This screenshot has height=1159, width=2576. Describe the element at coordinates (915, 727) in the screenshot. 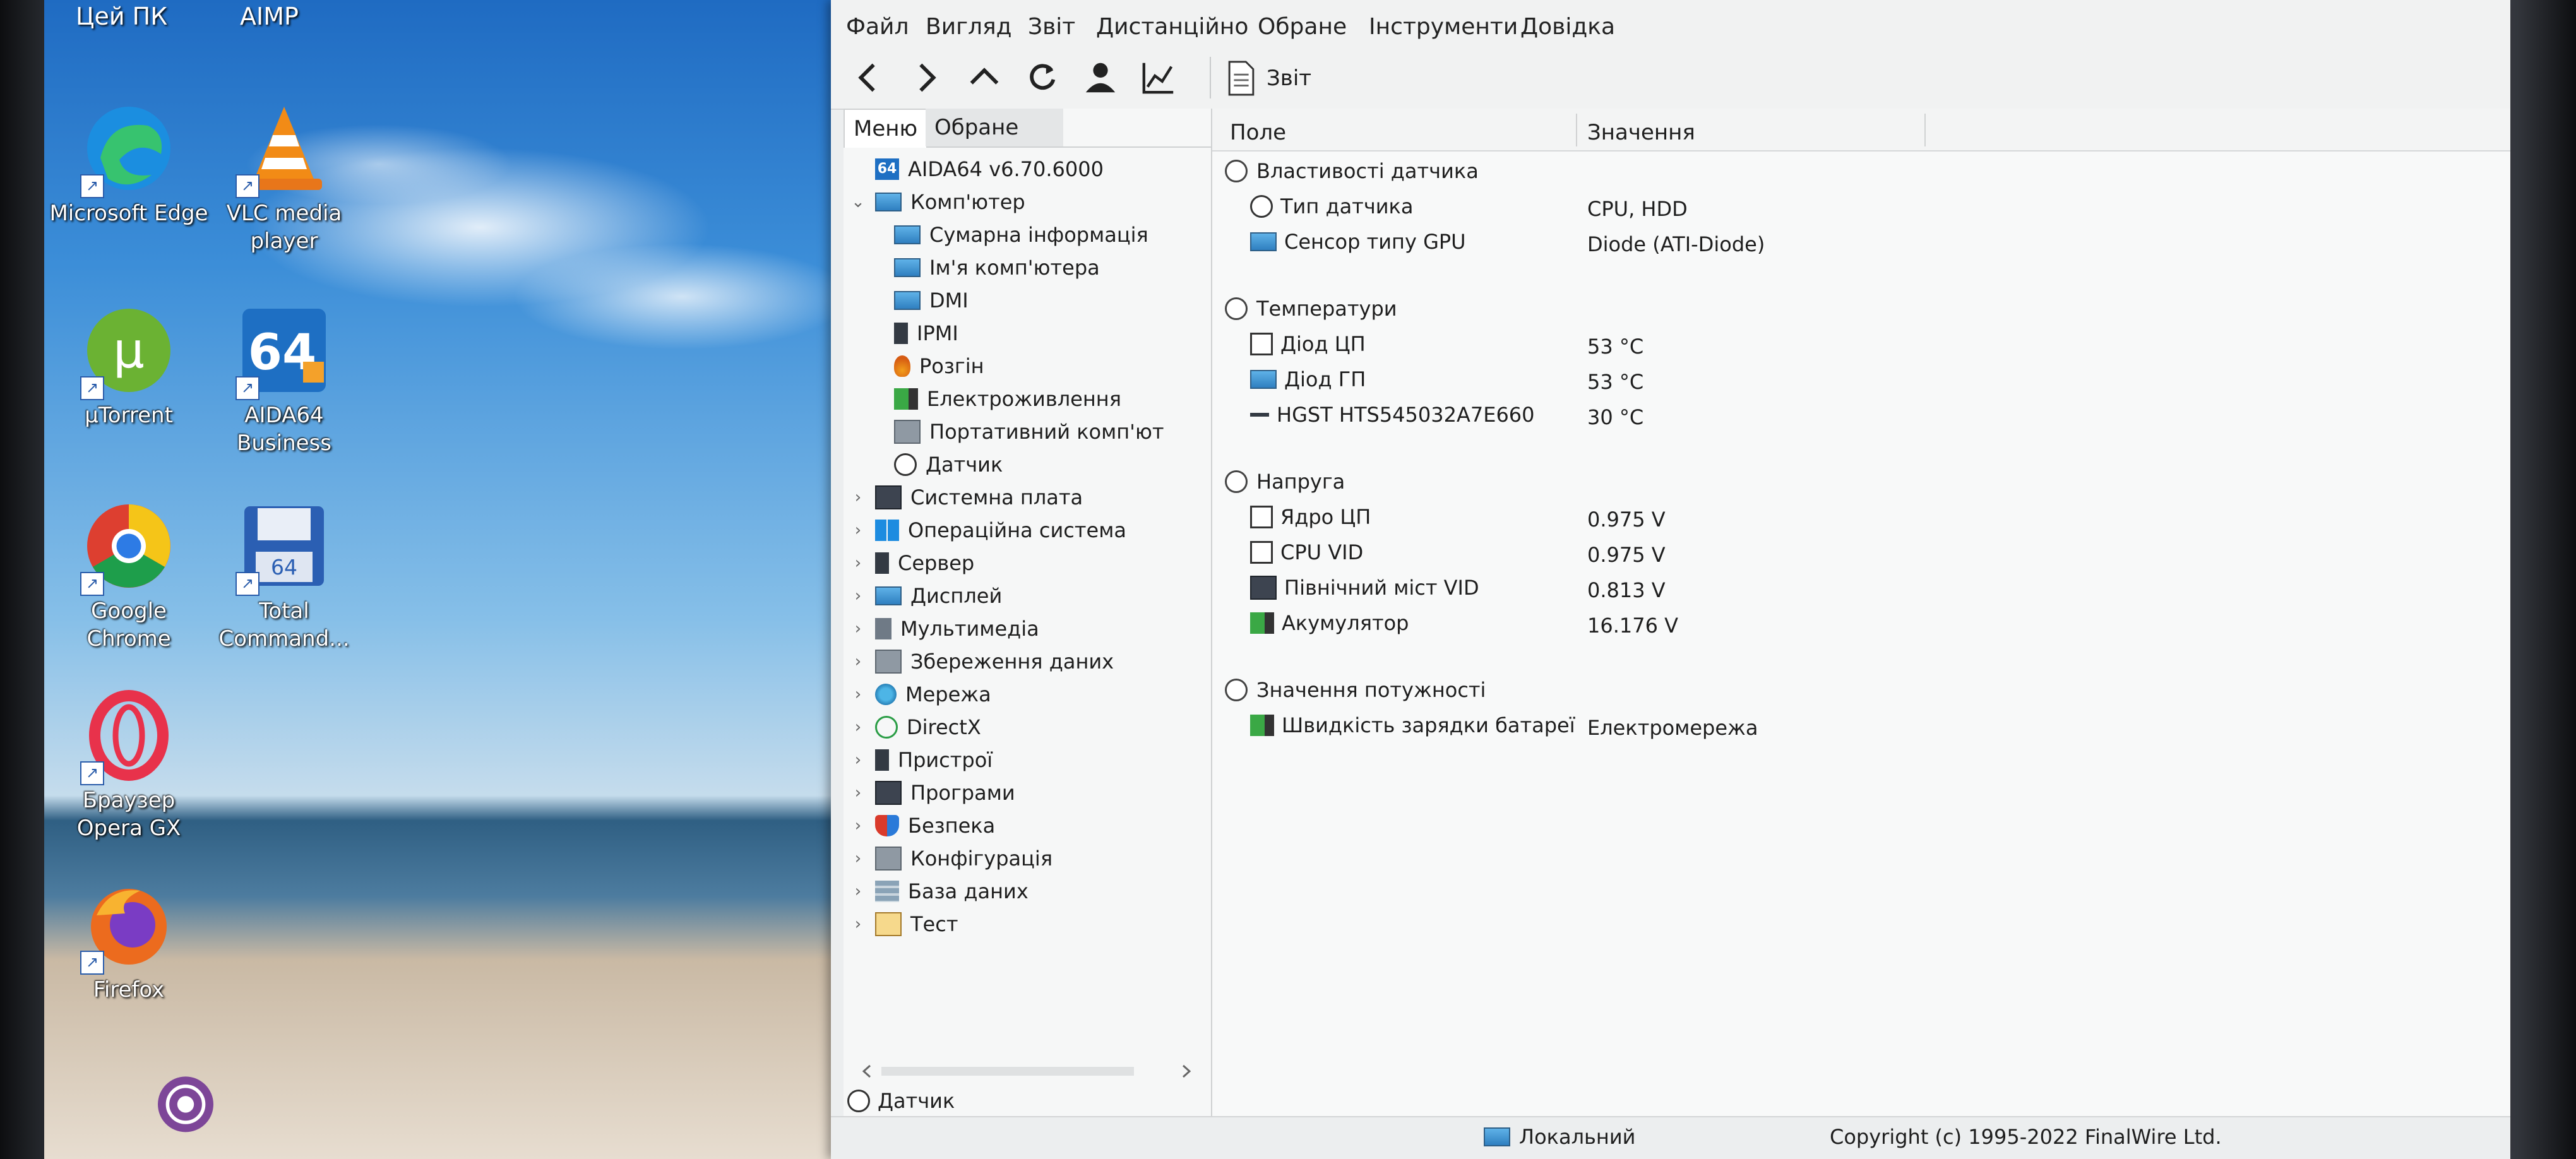

I see `tree-item: › DirectX` at that location.